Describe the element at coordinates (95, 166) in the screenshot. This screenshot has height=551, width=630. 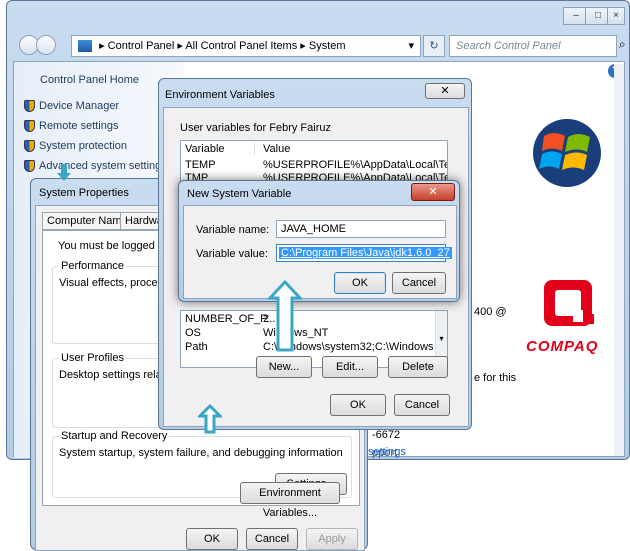
I see `sidebar-item-advanced-settings: Advanced system settings` at that location.